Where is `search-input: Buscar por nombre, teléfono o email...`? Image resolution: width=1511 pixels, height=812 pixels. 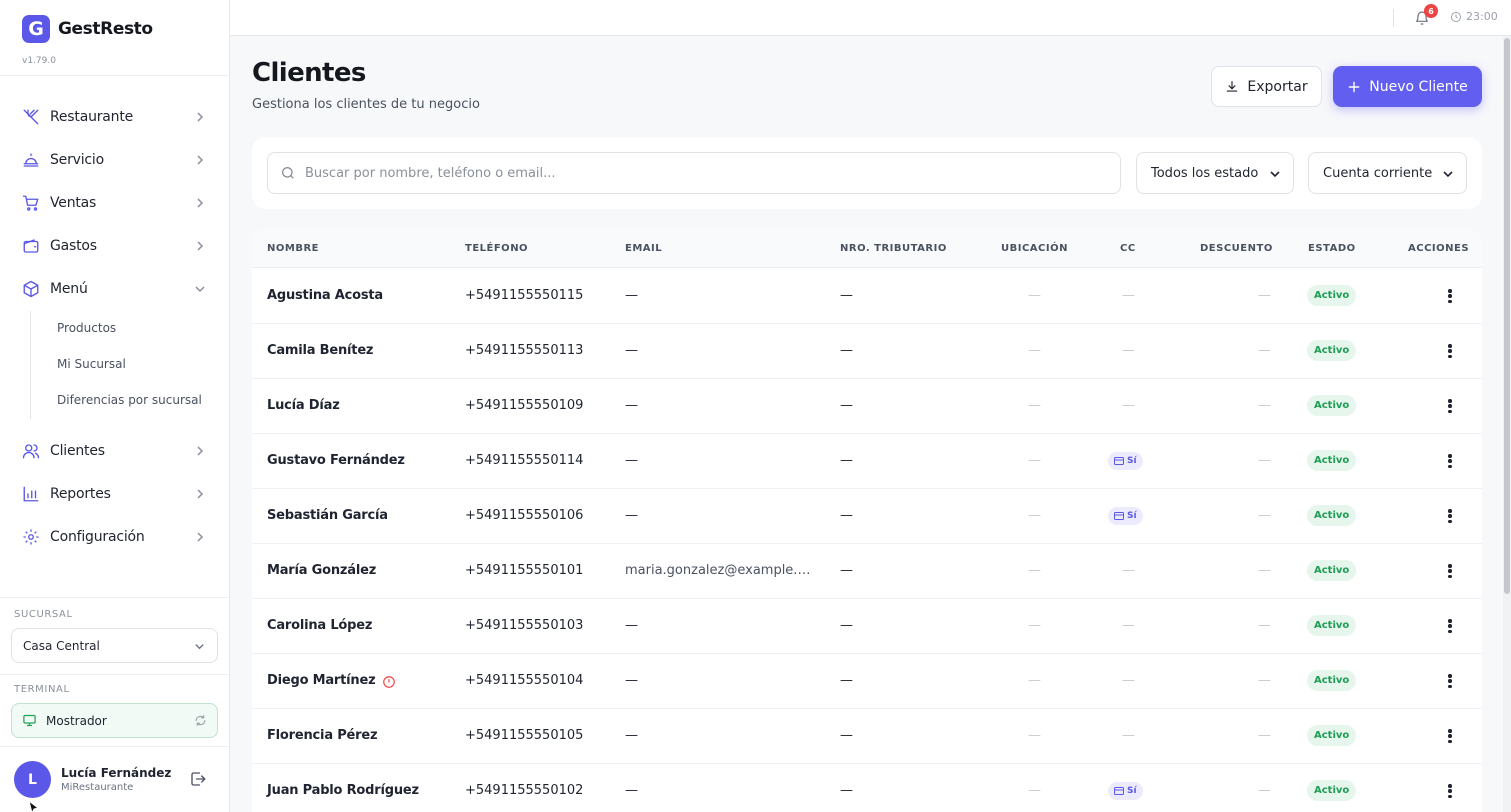 search-input: Buscar por nombre, teléfono o email... is located at coordinates (694, 173).